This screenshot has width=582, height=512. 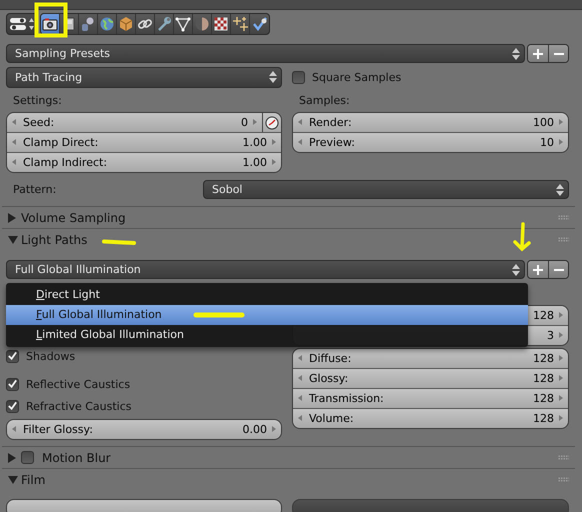 What do you see at coordinates (202, 24) in the screenshot?
I see `material-tab-icon` at bounding box center [202, 24].